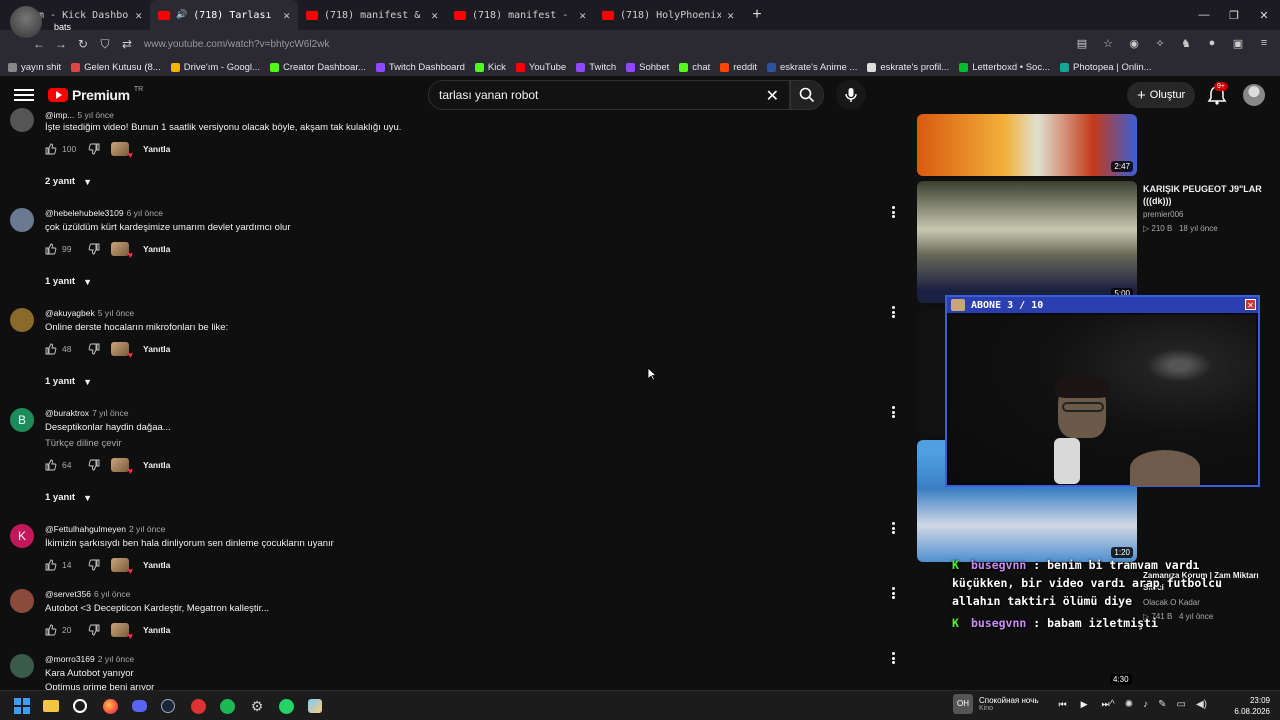 This screenshot has width=1280, height=720. I want to click on video-title: KARIŞIK PEUGEOT J9"LAR (((dk))), so click(1208, 195).